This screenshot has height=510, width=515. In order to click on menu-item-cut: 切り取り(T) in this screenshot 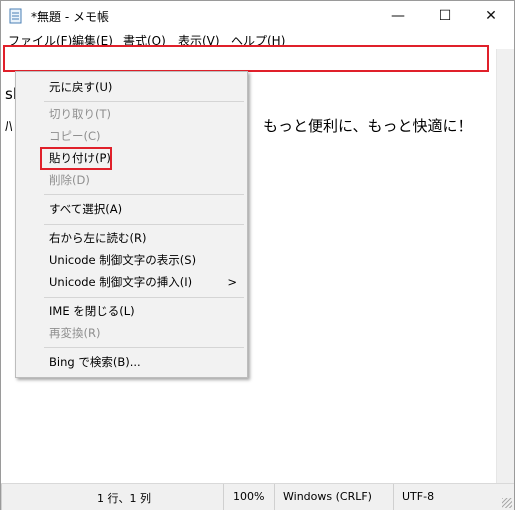, I will do `click(131, 114)`.